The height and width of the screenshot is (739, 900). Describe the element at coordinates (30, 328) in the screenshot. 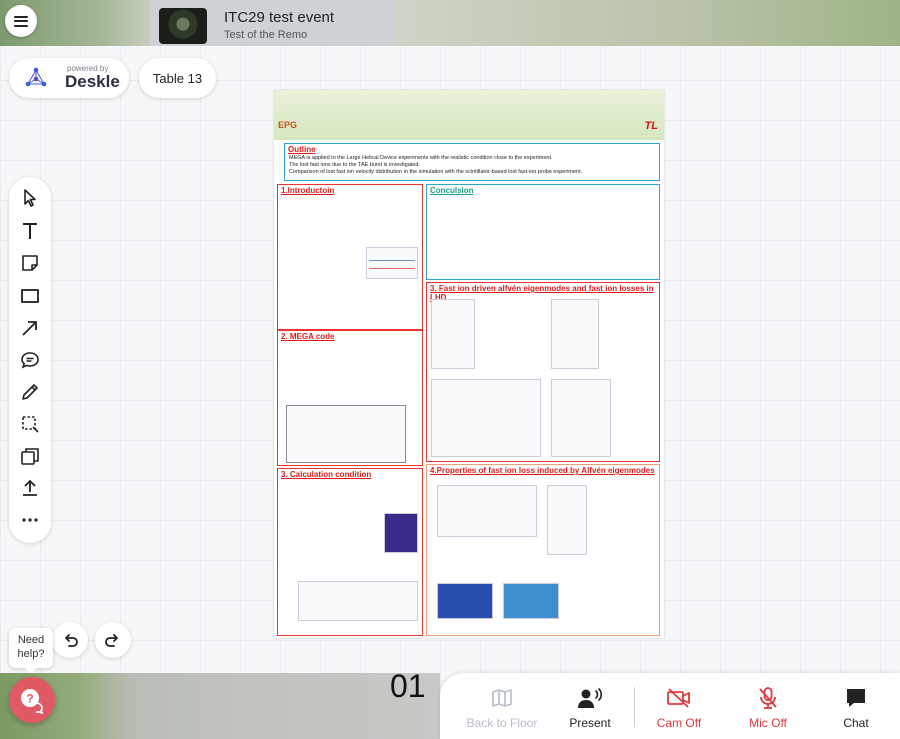

I see `arrow-icon` at that location.